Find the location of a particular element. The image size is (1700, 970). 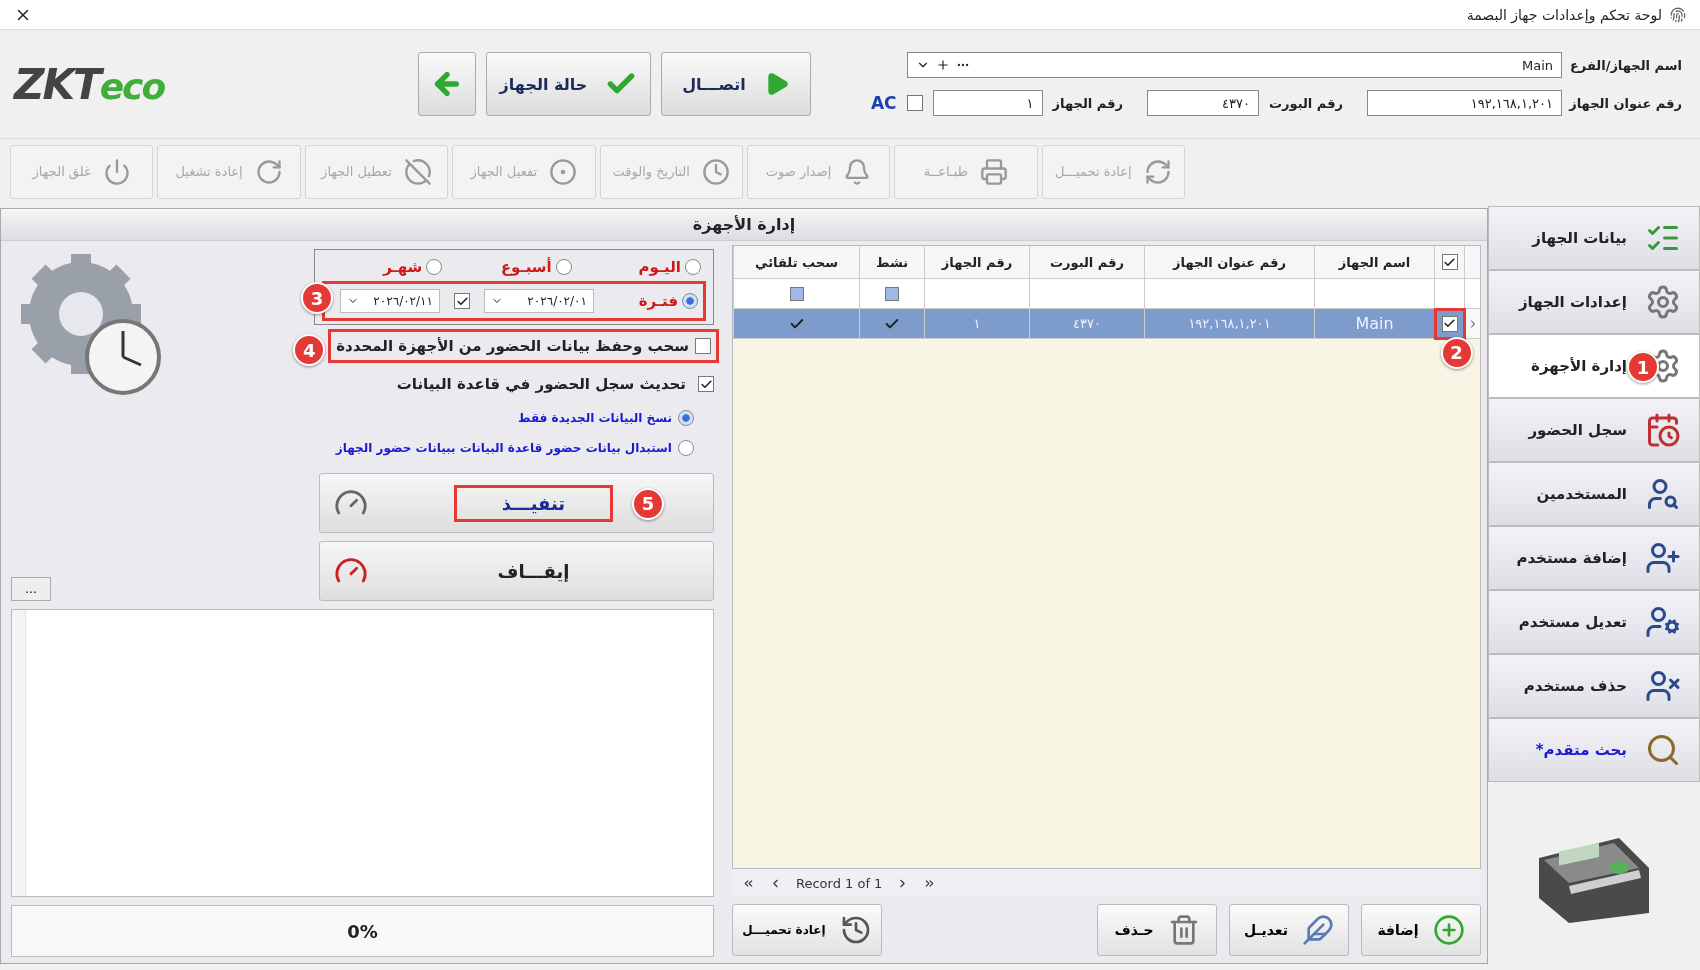

delete-button: حـذف is located at coordinates (1157, 930).